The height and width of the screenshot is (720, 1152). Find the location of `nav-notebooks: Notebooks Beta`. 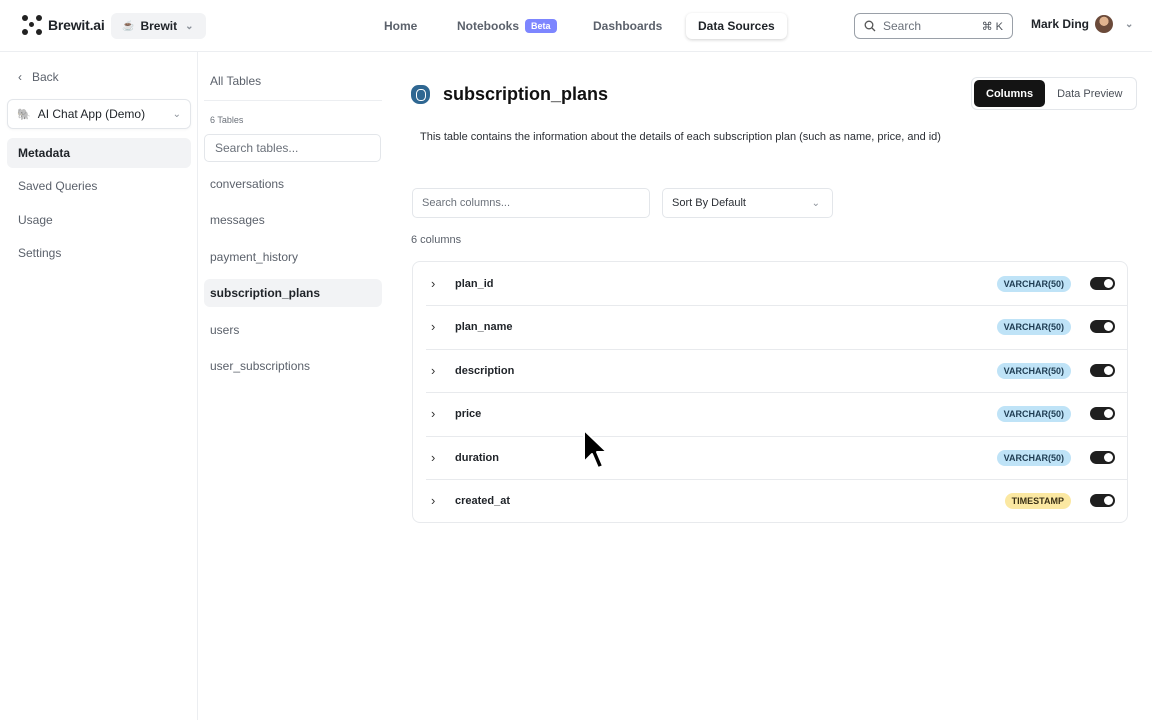

nav-notebooks: Notebooks Beta is located at coordinates (507, 26).